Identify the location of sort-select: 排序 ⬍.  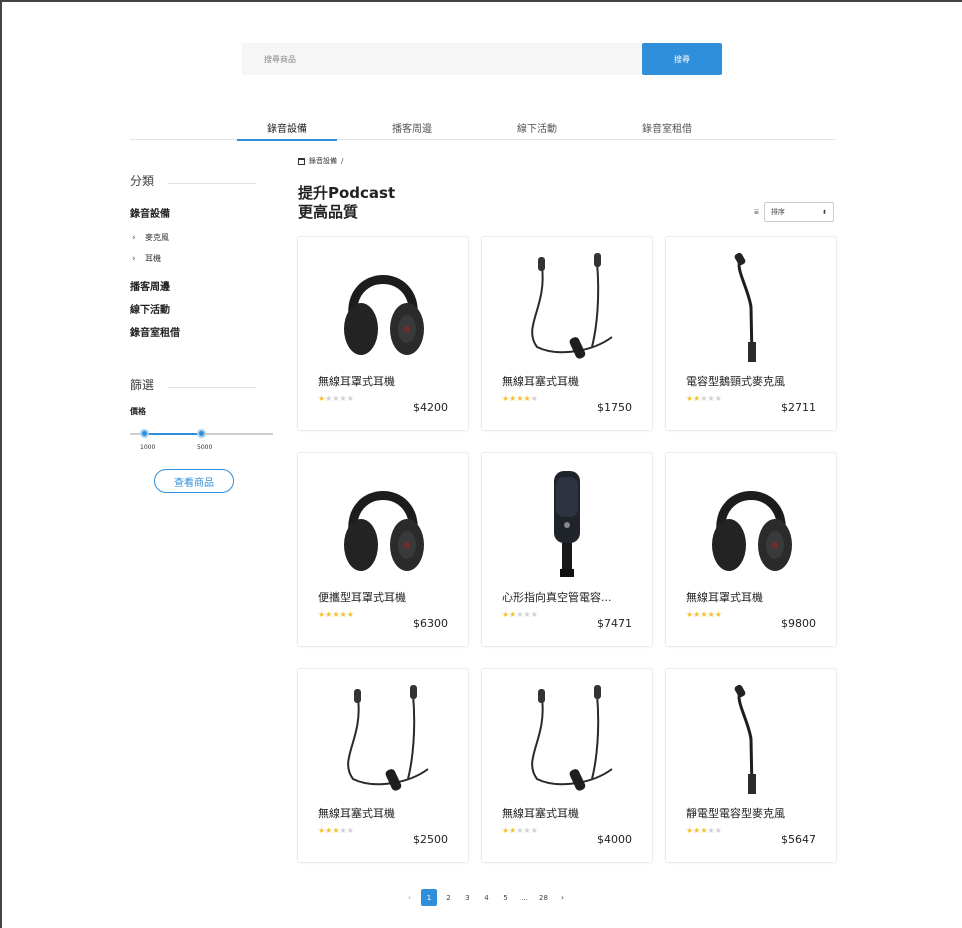
(798, 212).